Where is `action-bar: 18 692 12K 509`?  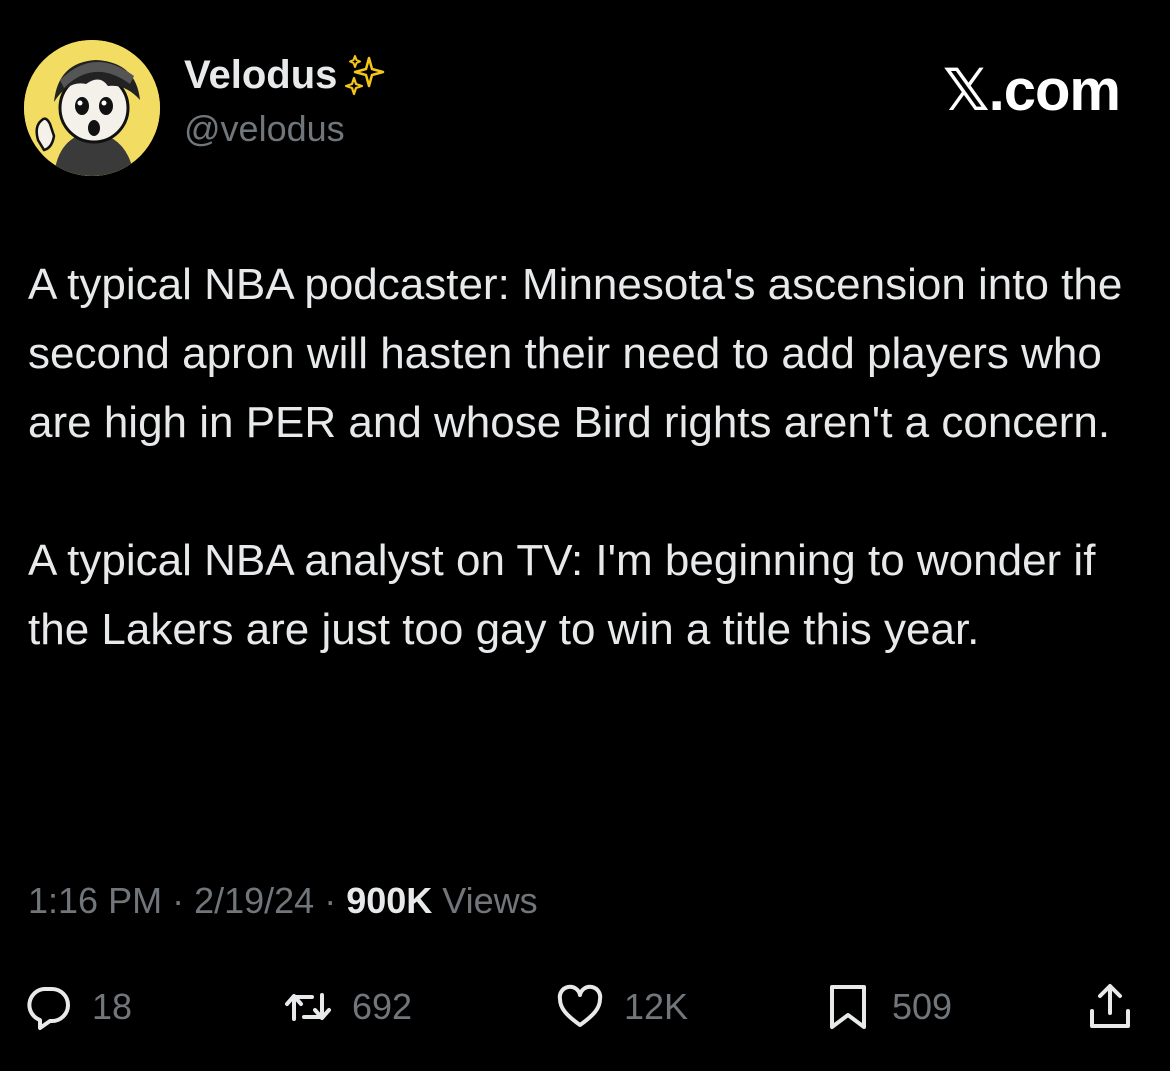
action-bar: 18 692 12K 509 is located at coordinates (585, 1007).